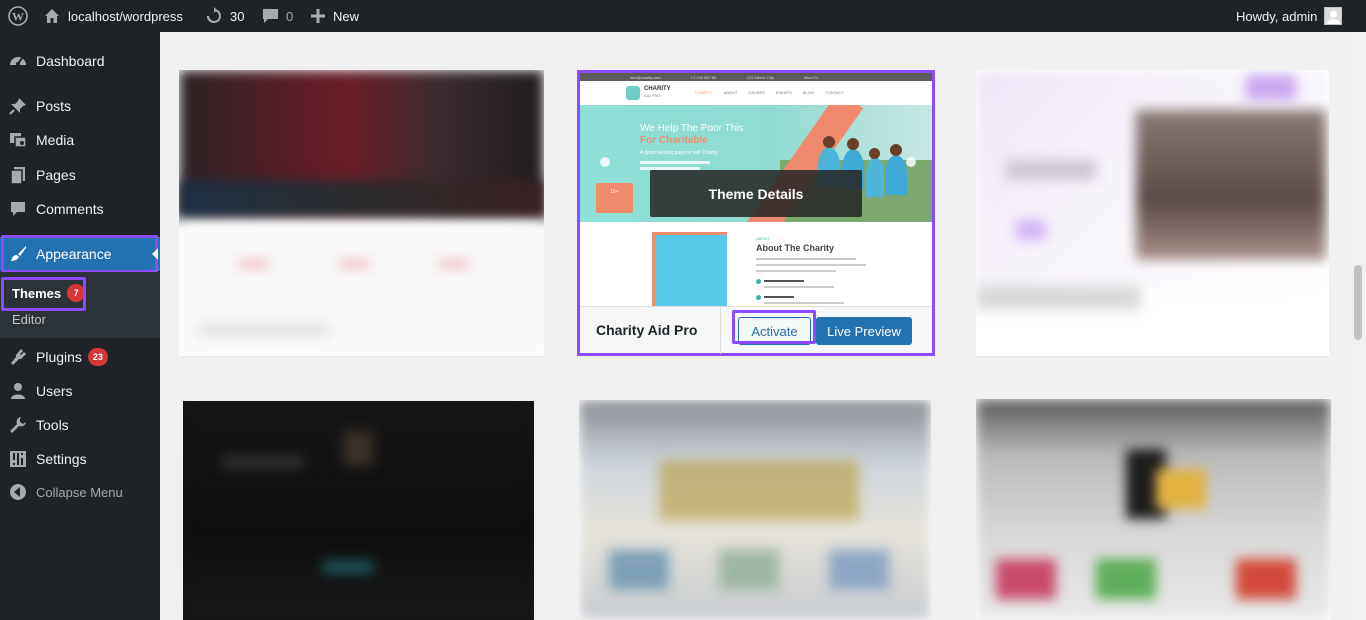 The width and height of the screenshot is (1366, 620). I want to click on user-icon, so click(18, 391).